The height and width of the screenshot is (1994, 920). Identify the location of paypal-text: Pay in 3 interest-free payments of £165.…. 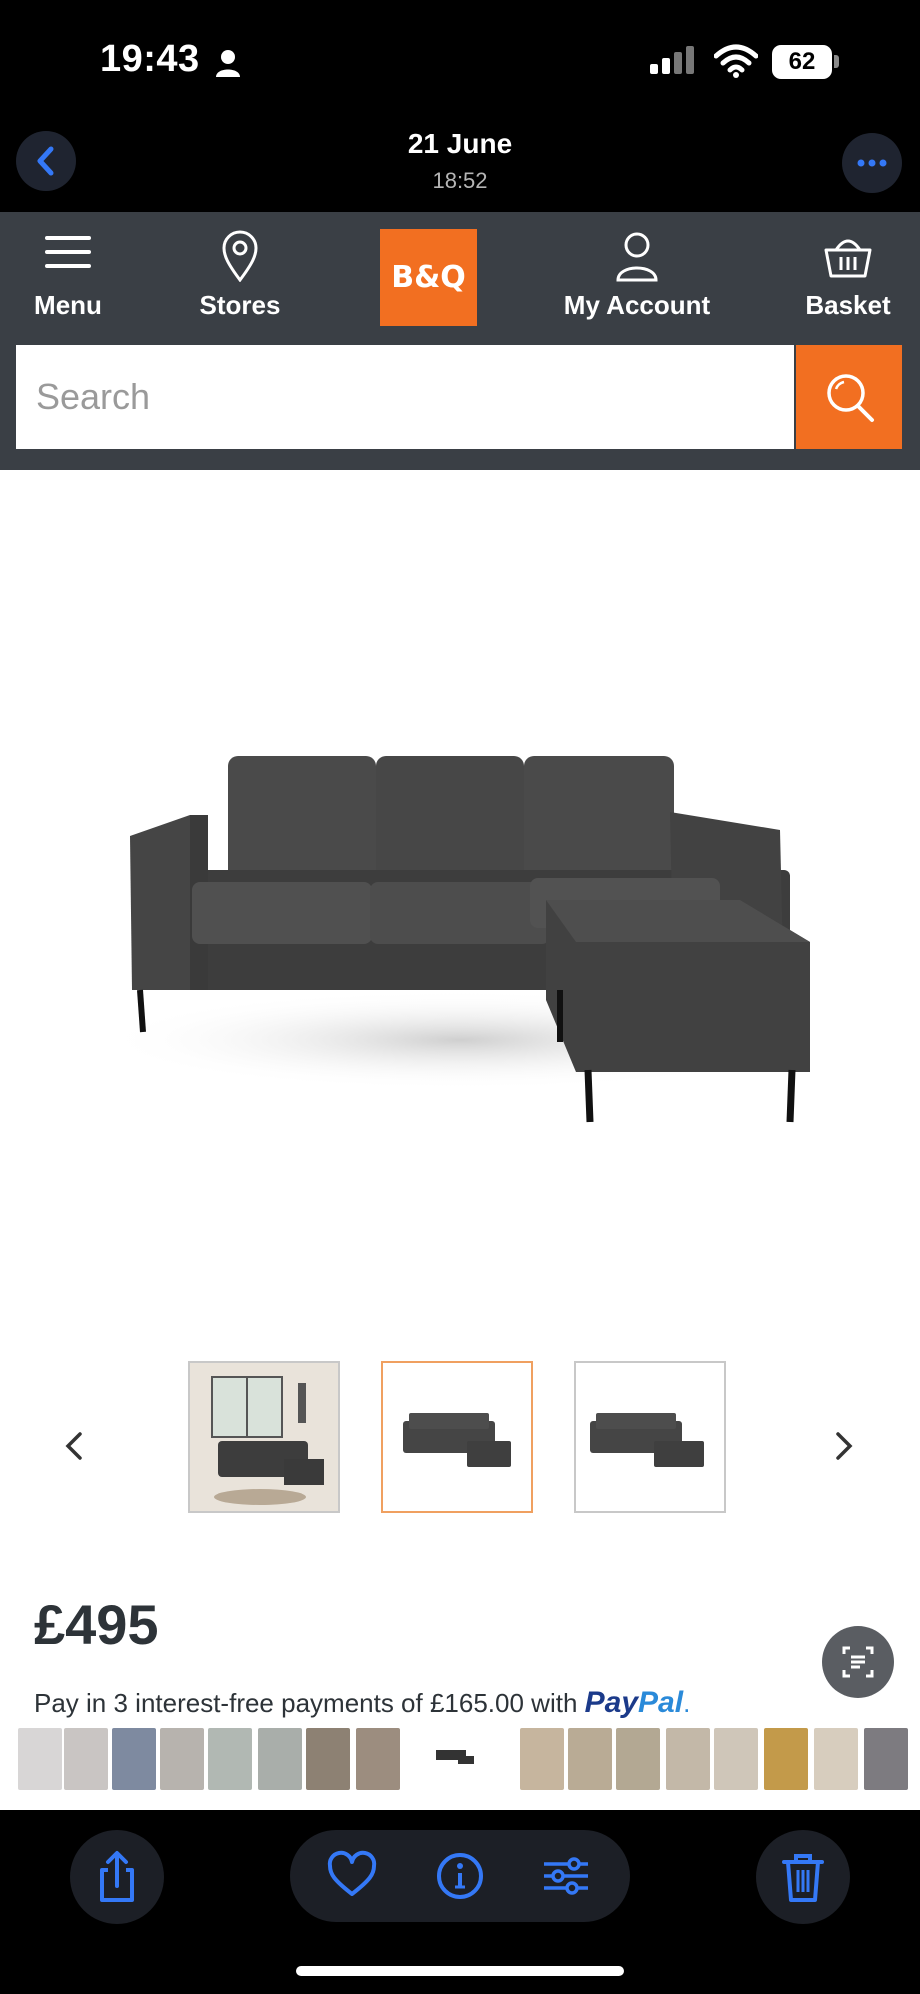
(306, 1703).